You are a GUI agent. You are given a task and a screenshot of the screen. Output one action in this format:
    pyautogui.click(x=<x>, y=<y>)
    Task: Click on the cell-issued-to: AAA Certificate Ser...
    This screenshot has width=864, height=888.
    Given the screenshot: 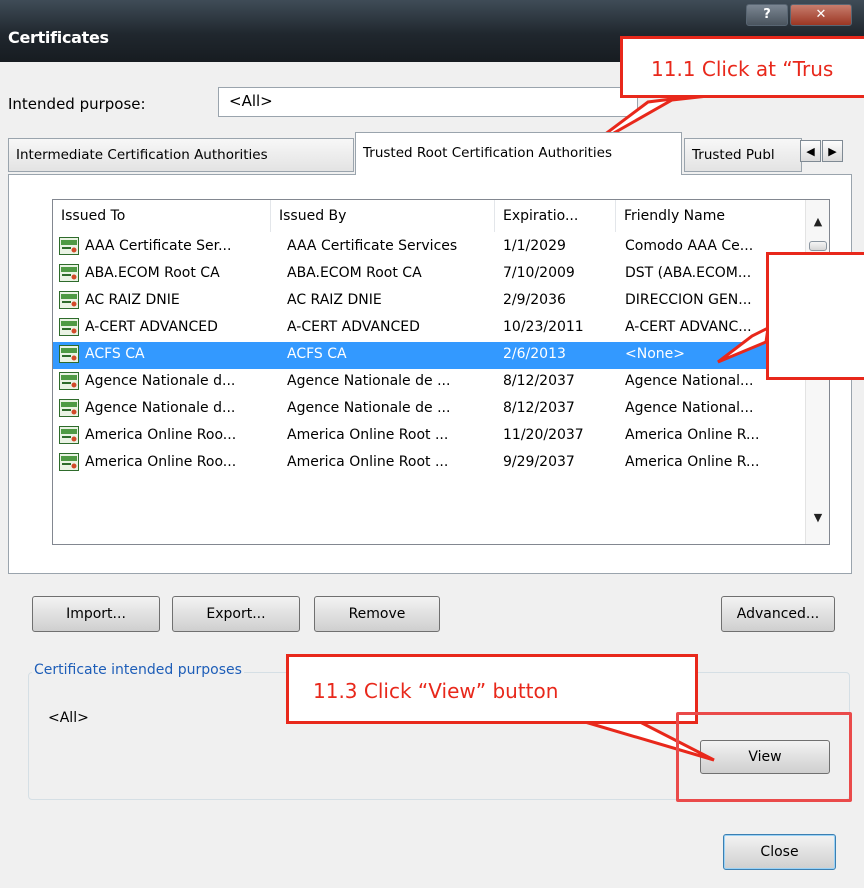 What is the action you would take?
    pyautogui.click(x=158, y=246)
    